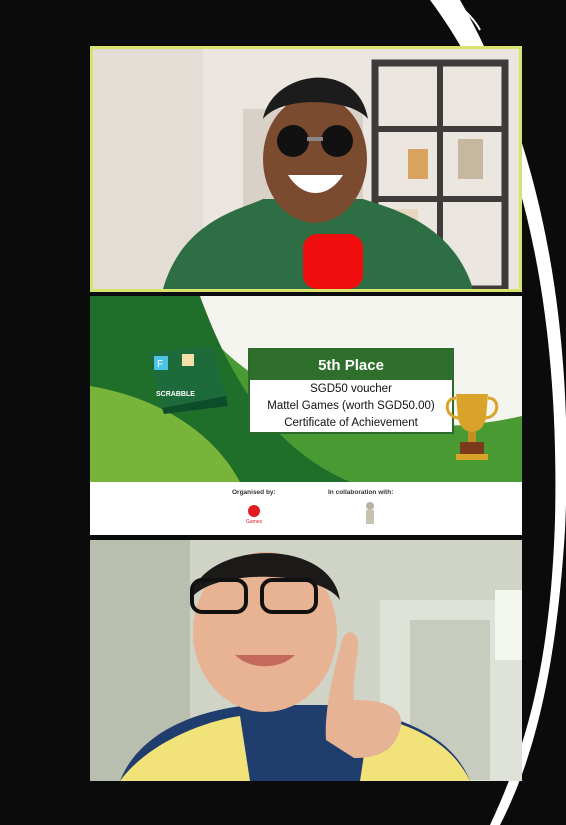 This screenshot has height=825, width=566. What do you see at coordinates (175, 394) in the screenshot?
I see `scrabble-box-text: SCRABBLE` at bounding box center [175, 394].